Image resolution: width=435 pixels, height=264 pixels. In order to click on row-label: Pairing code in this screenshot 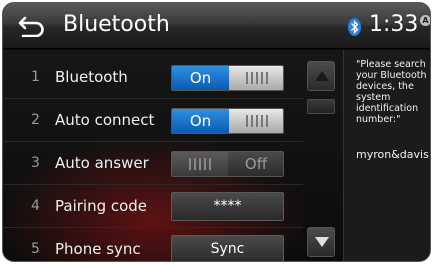, I will do `click(101, 206)`.